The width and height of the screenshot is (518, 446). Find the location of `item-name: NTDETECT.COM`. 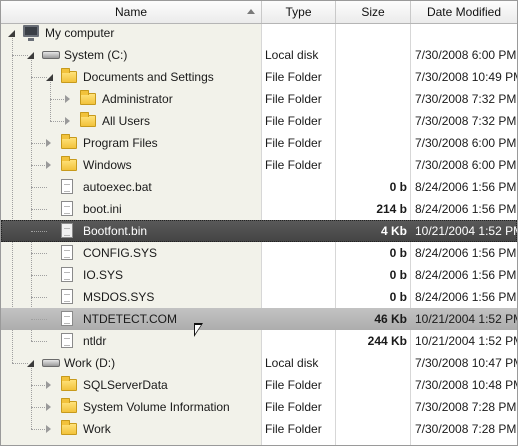

item-name: NTDETECT.COM is located at coordinates (130, 319).